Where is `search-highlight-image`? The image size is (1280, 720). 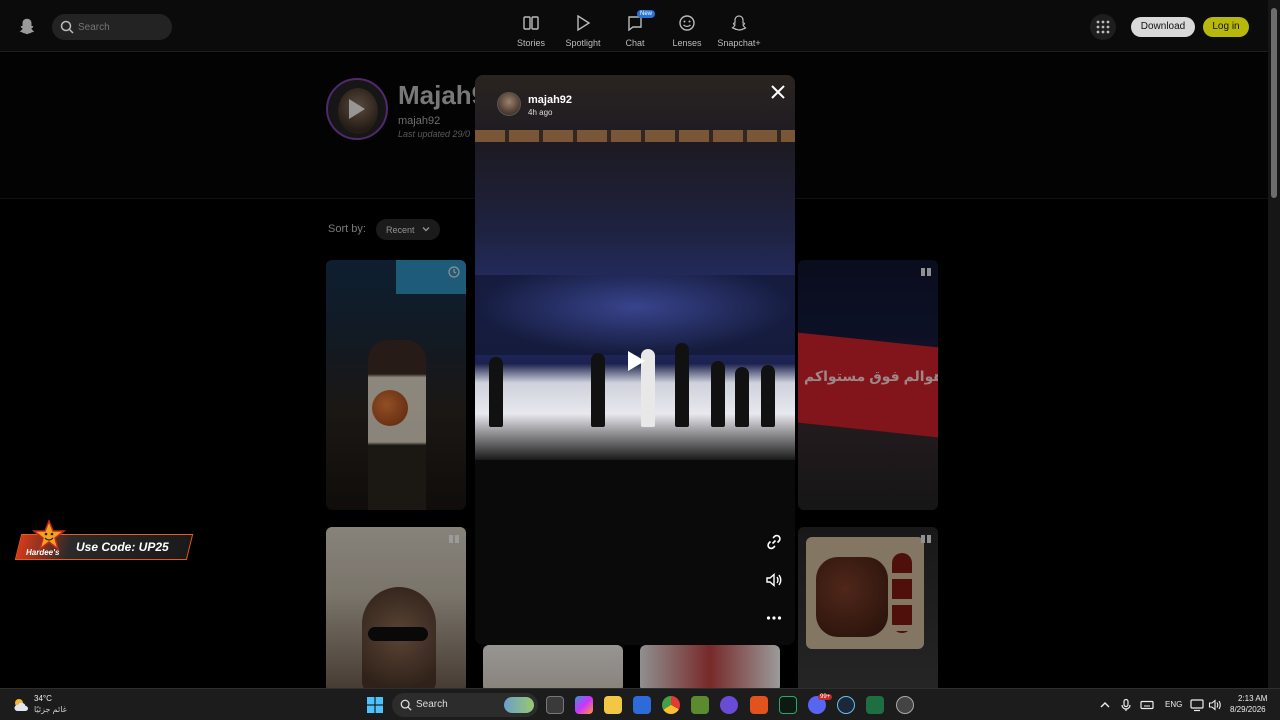 search-highlight-image is located at coordinates (519, 705).